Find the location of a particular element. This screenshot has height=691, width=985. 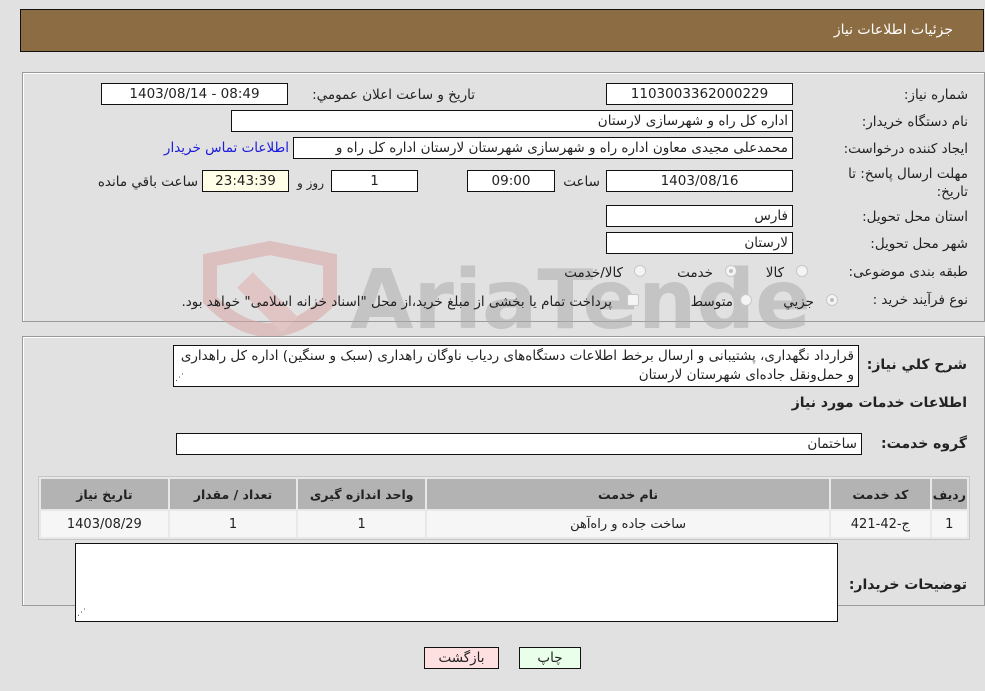

buyer-notes-textarea is located at coordinates (456, 582).